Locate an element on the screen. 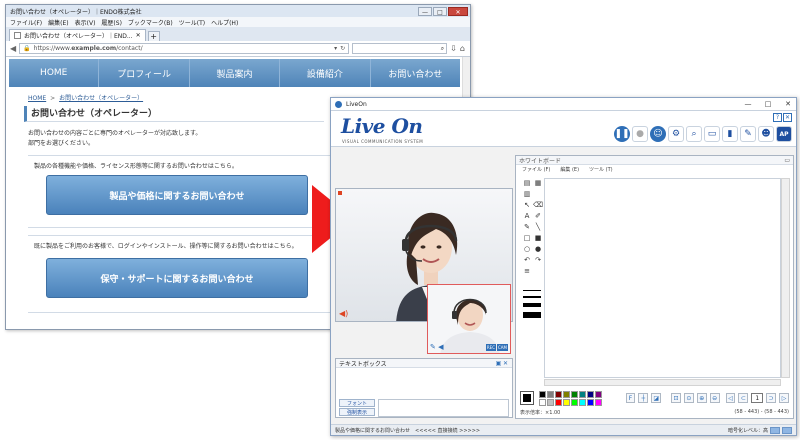  menu-tools: ツール(T) is located at coordinates (192, 22).